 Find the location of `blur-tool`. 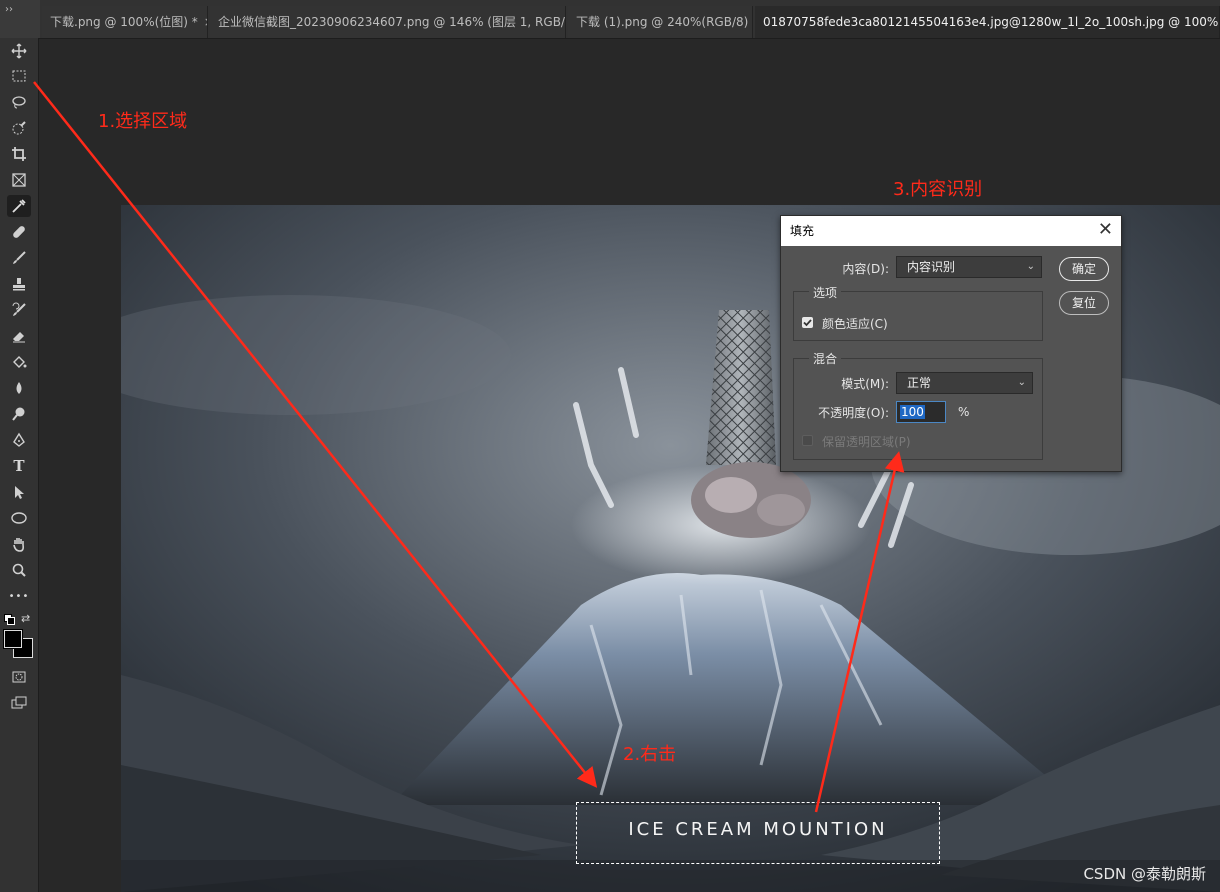

blur-tool is located at coordinates (19, 388).